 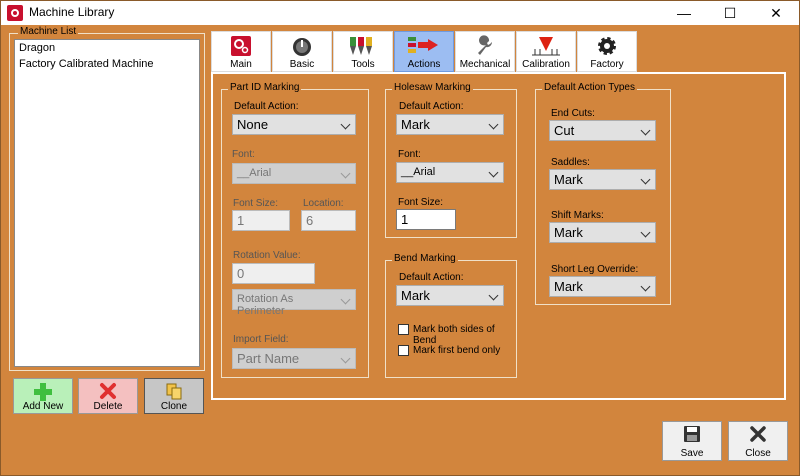 What do you see at coordinates (602, 232) in the screenshot?
I see `shift-marks-select: Mark` at bounding box center [602, 232].